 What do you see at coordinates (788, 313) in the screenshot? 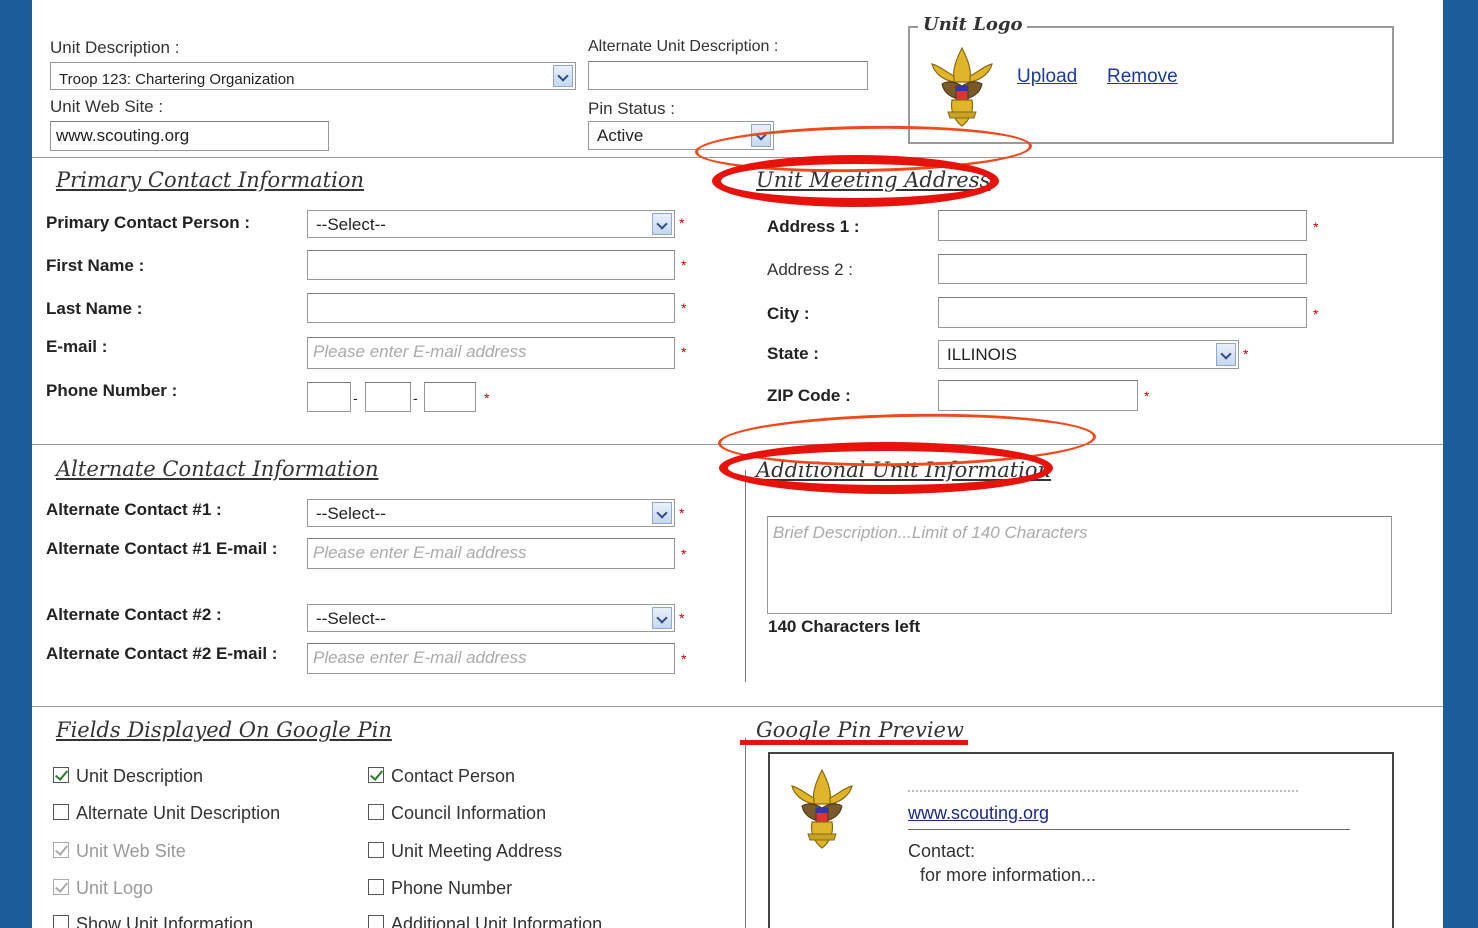
I see `city-label: City :` at bounding box center [788, 313].